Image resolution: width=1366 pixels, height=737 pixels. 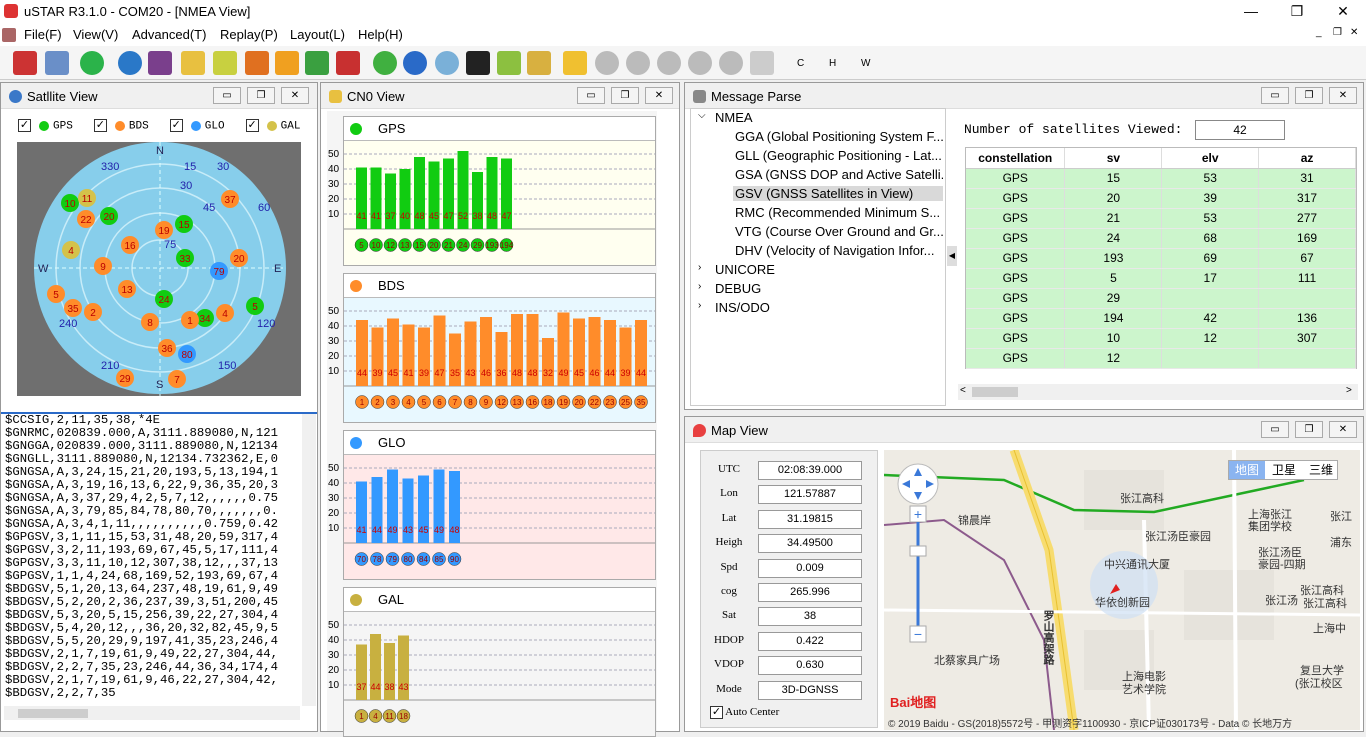 What do you see at coordinates (1161, 278) in the screenshot?
I see `table-row: GPS 5 17 111` at bounding box center [1161, 278].